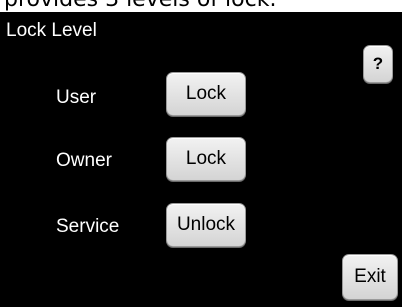 This screenshot has width=402, height=307. What do you see at coordinates (206, 225) in the screenshot?
I see `service-lock-button: Unlock` at bounding box center [206, 225].